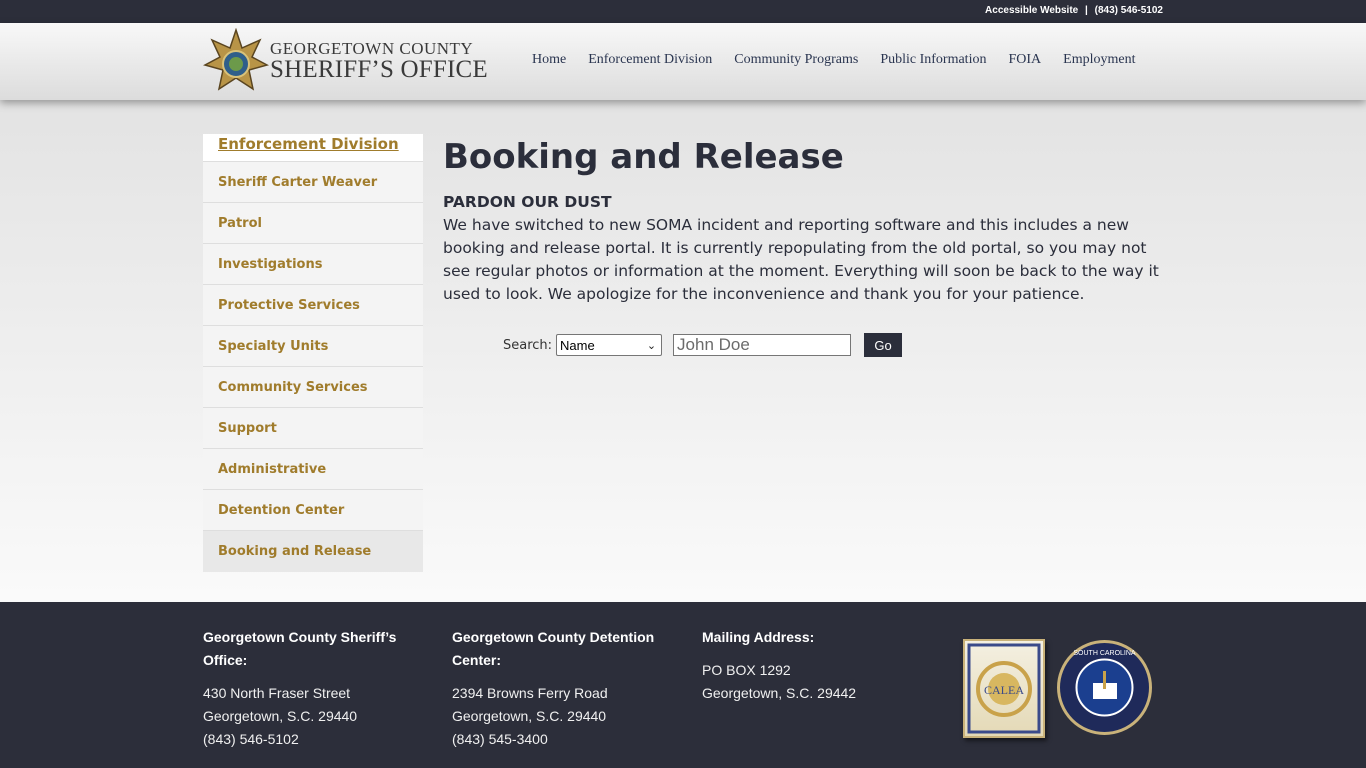  What do you see at coordinates (609, 345) in the screenshot?
I see `search-type-select: Name ⌄` at bounding box center [609, 345].